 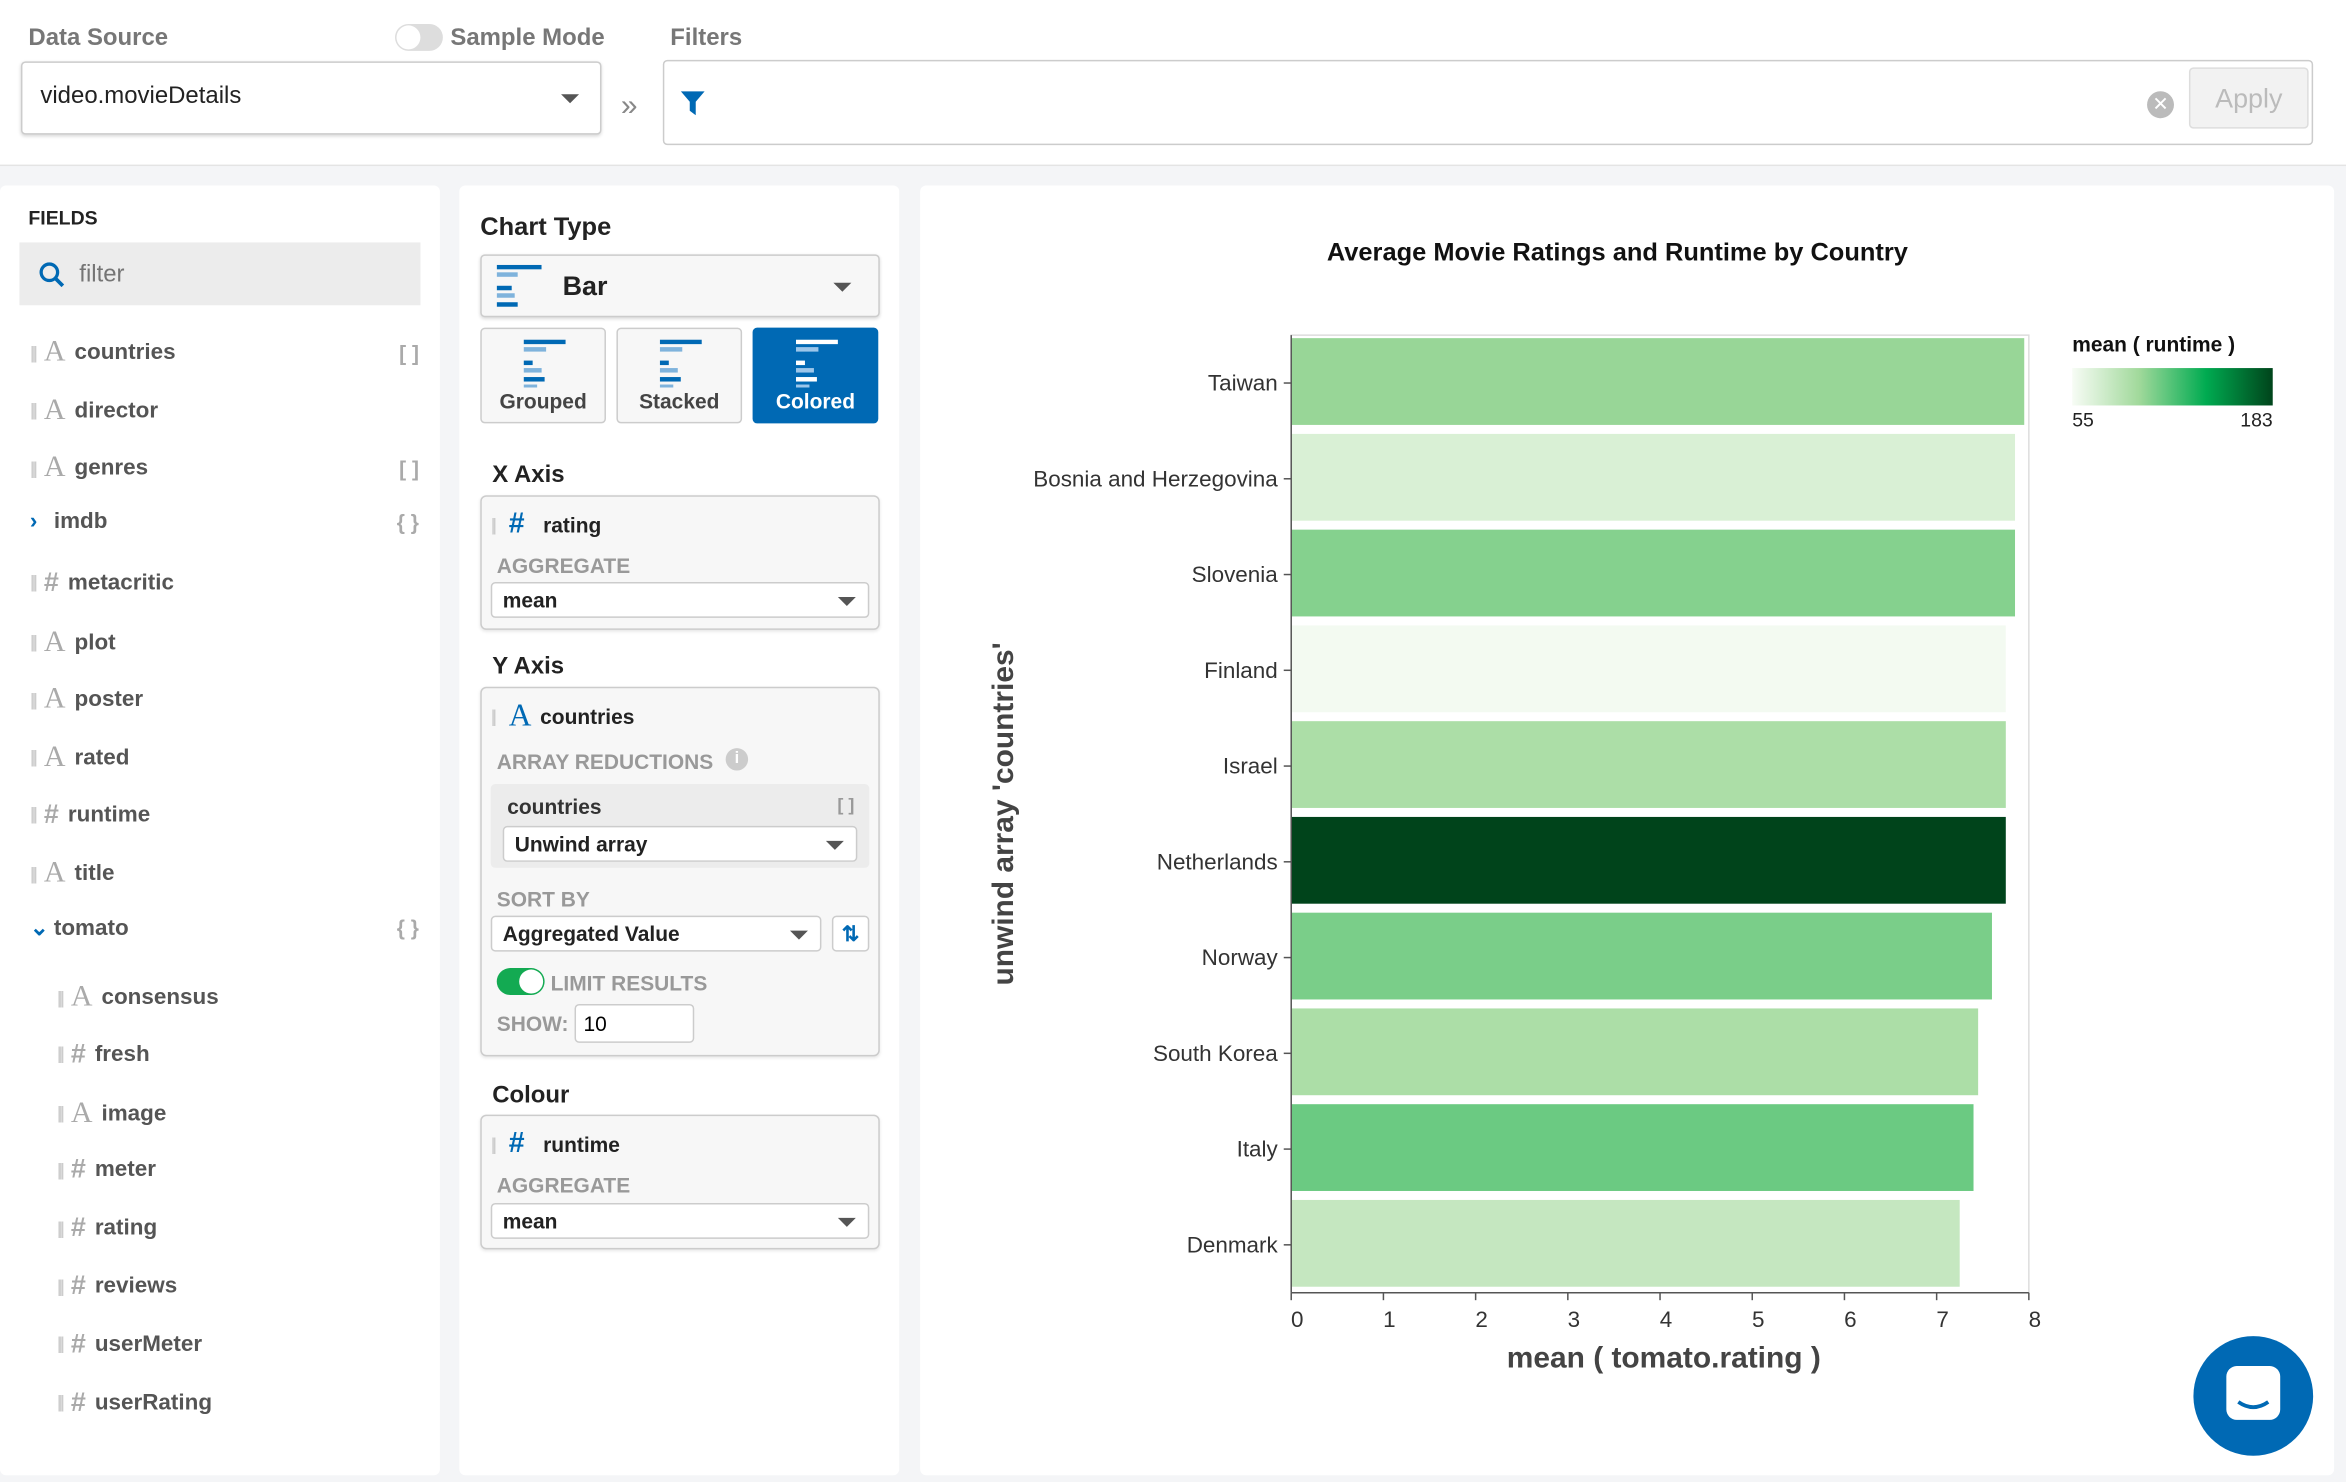 I want to click on x-axis-label: X Axis, so click(x=528, y=475).